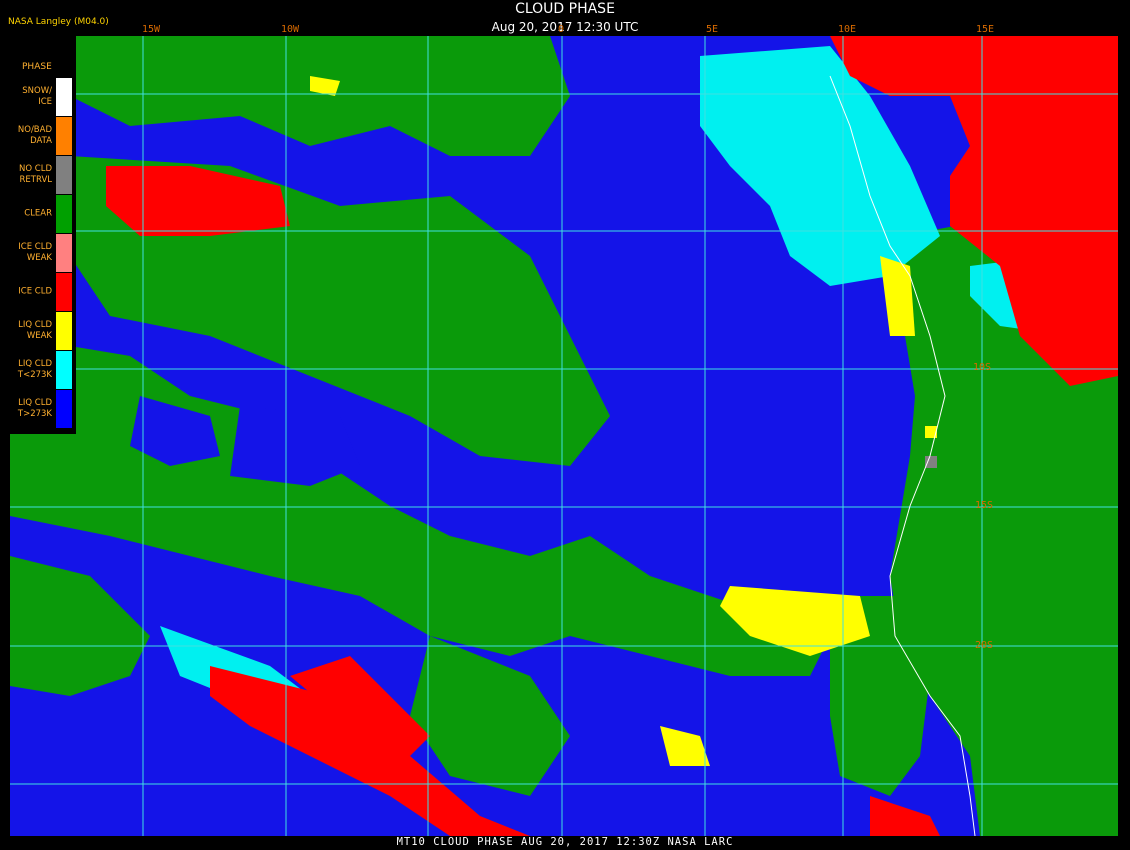 The height and width of the screenshot is (850, 1130). What do you see at coordinates (982, 367) in the screenshot?
I see `lat-label-10s: 10S` at bounding box center [982, 367].